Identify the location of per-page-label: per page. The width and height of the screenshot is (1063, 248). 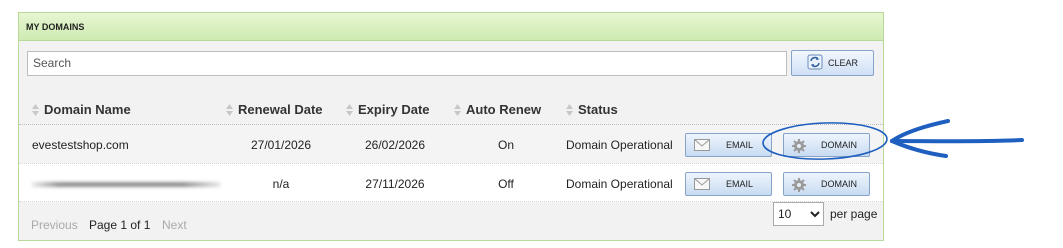
(854, 214).